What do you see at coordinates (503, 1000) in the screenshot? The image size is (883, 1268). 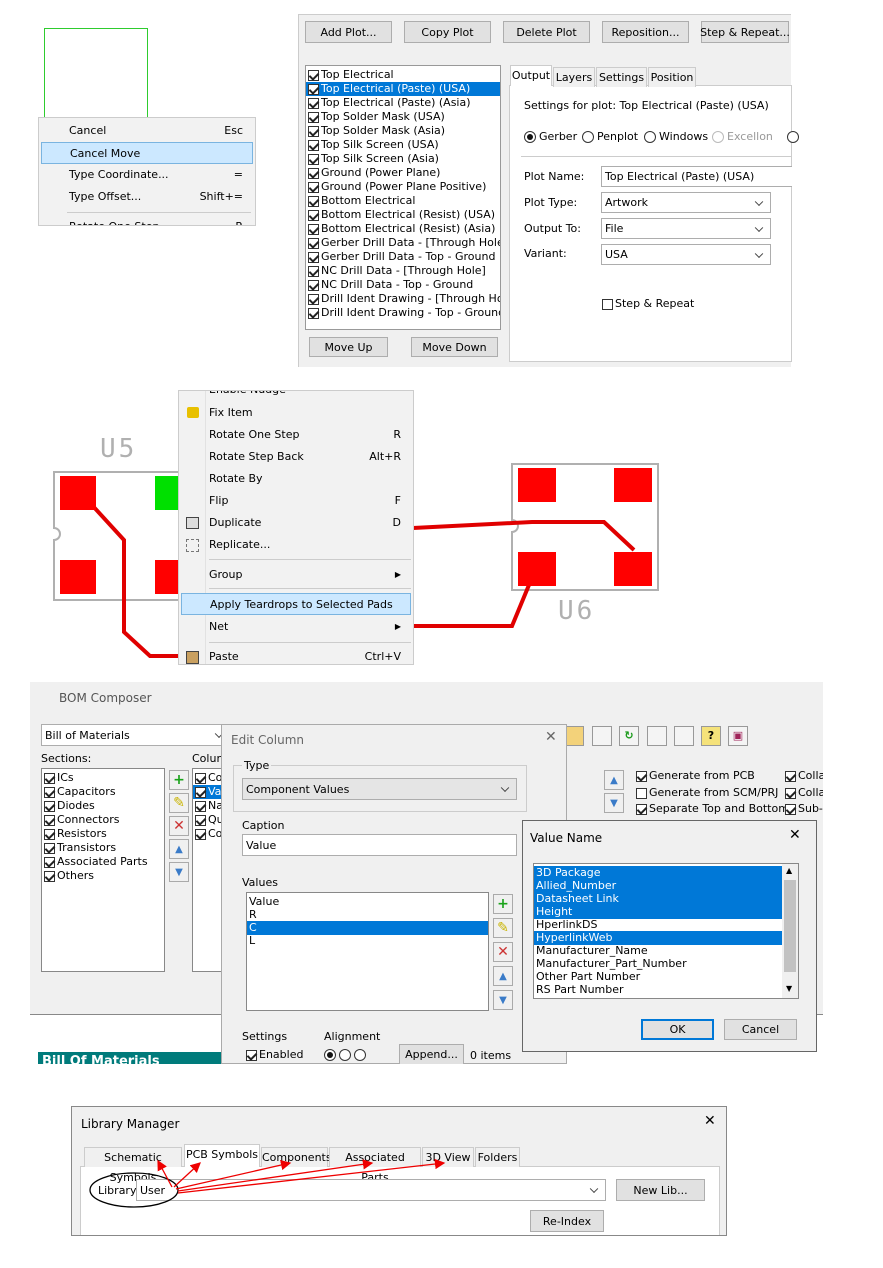 I see `move-value-down-button: ▼` at bounding box center [503, 1000].